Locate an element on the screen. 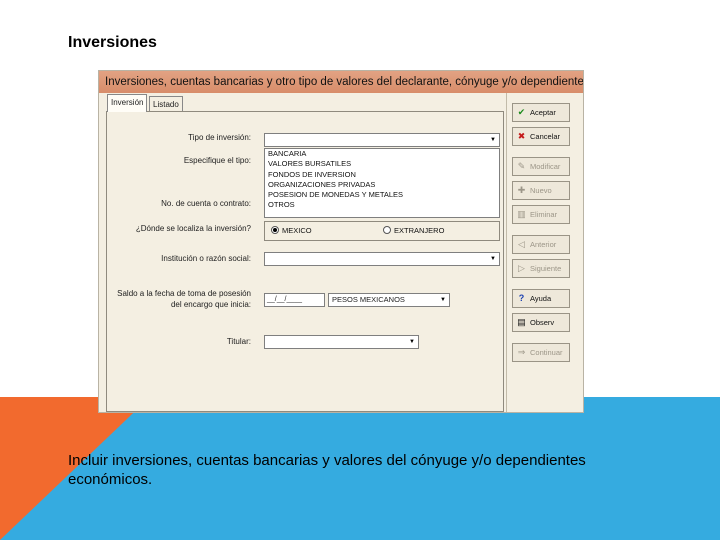 The width and height of the screenshot is (720, 540). ayuda-label: Ayuda is located at coordinates (541, 298).